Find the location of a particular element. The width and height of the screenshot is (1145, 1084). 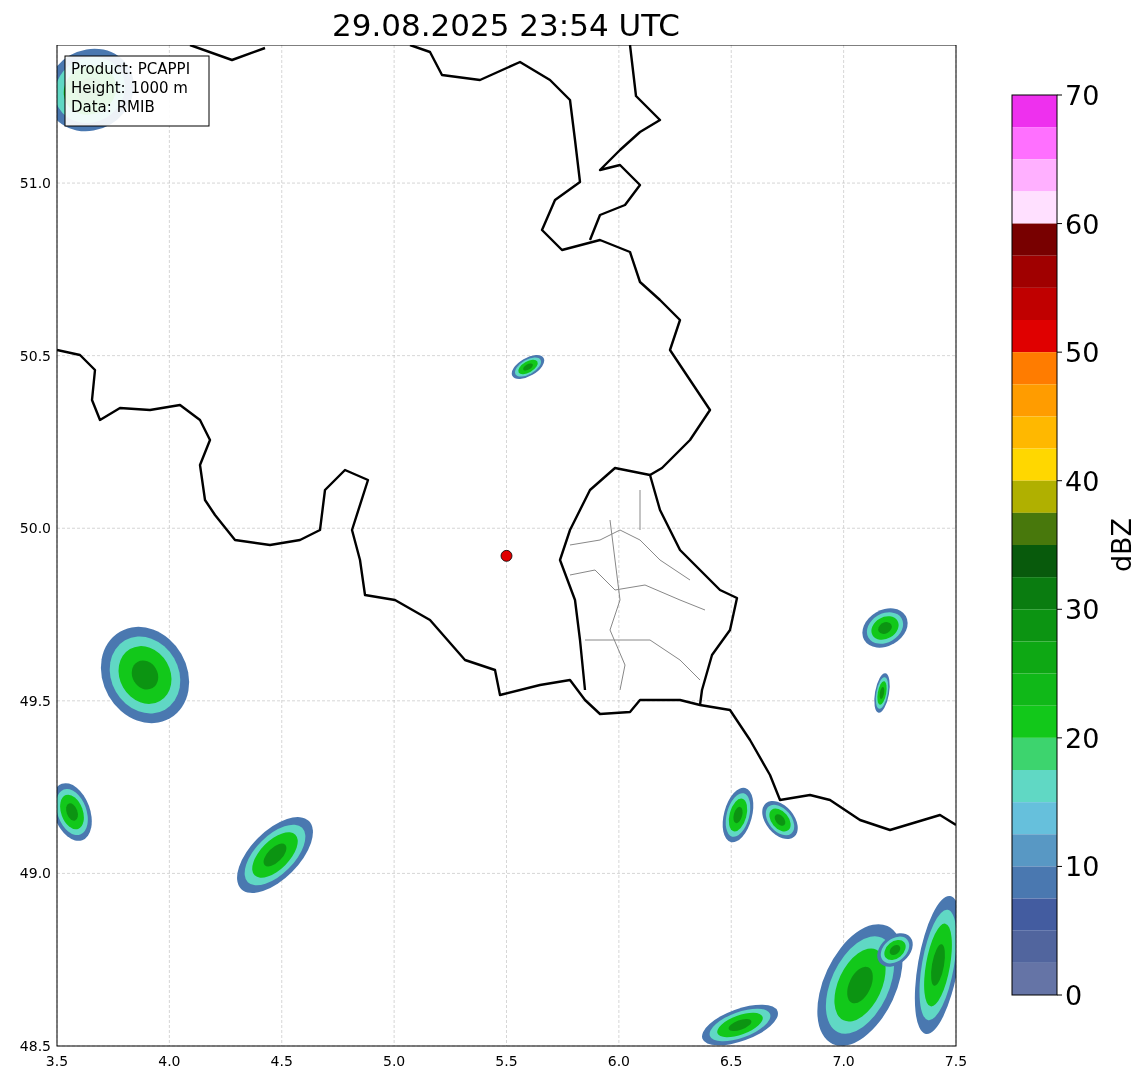

colorbar-tick-label: 40 is located at coordinates (1082, 481).